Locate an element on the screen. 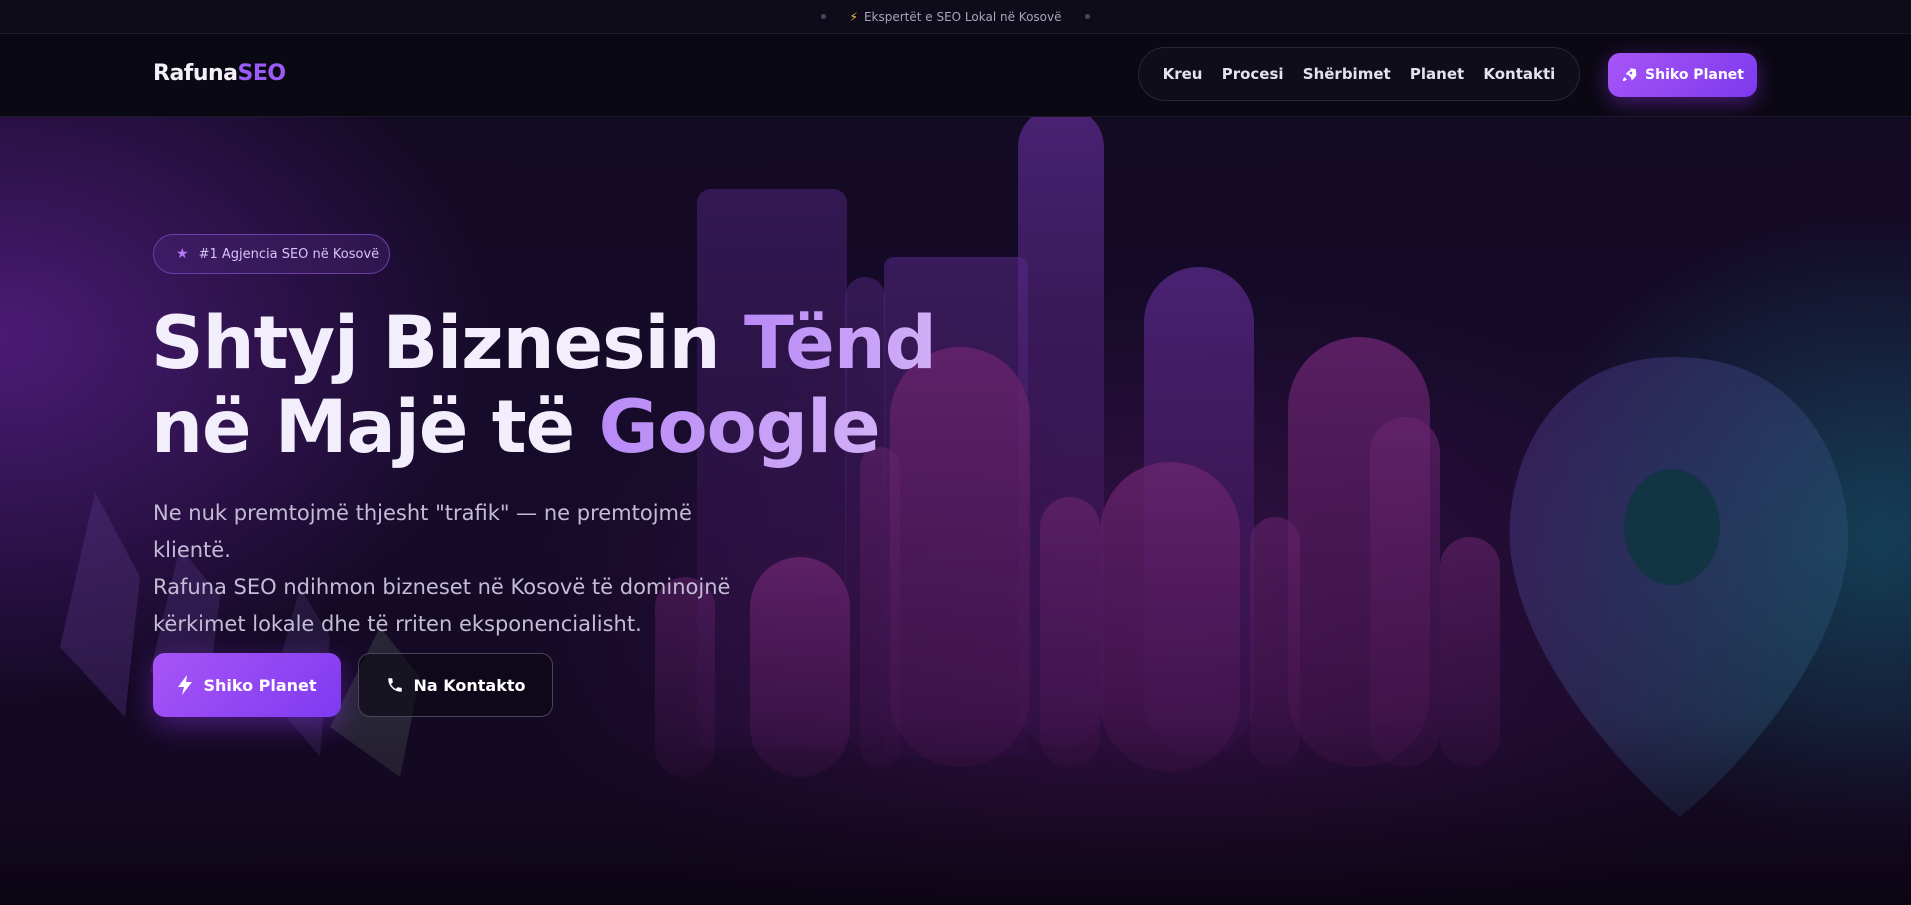  bolt-icon is located at coordinates (185, 685).